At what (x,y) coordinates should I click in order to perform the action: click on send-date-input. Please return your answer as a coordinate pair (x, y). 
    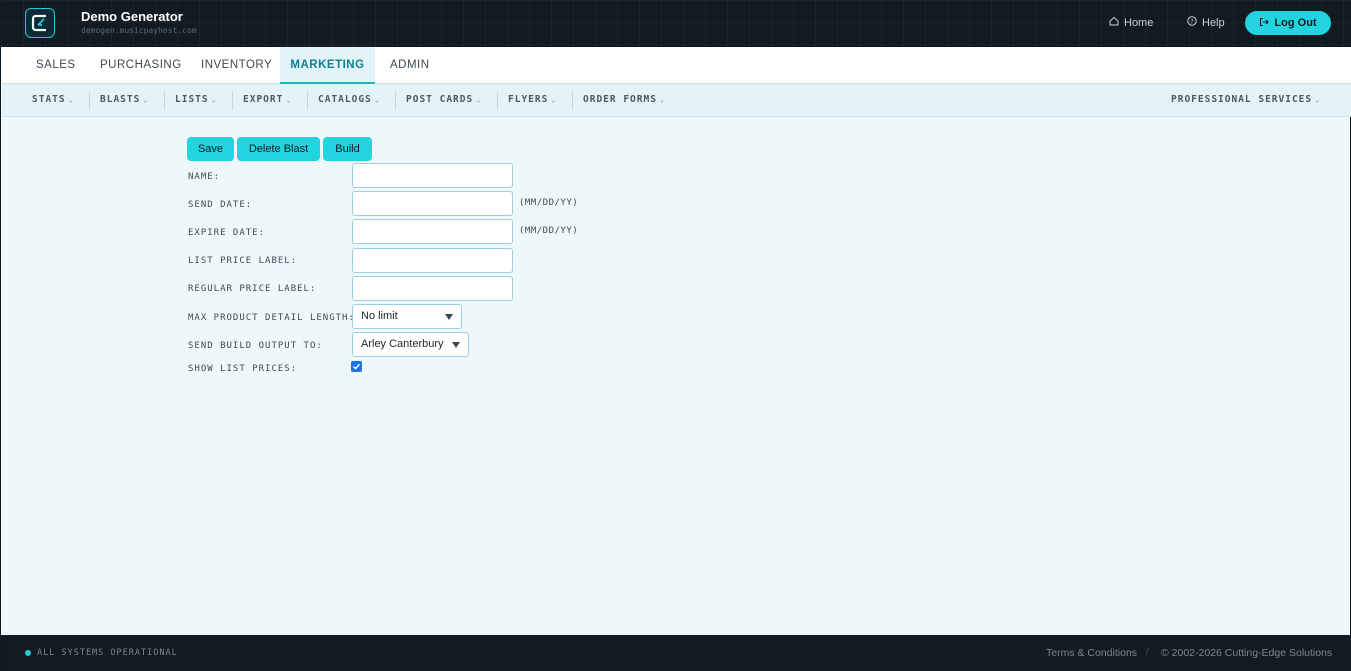
    Looking at the image, I should click on (432, 203).